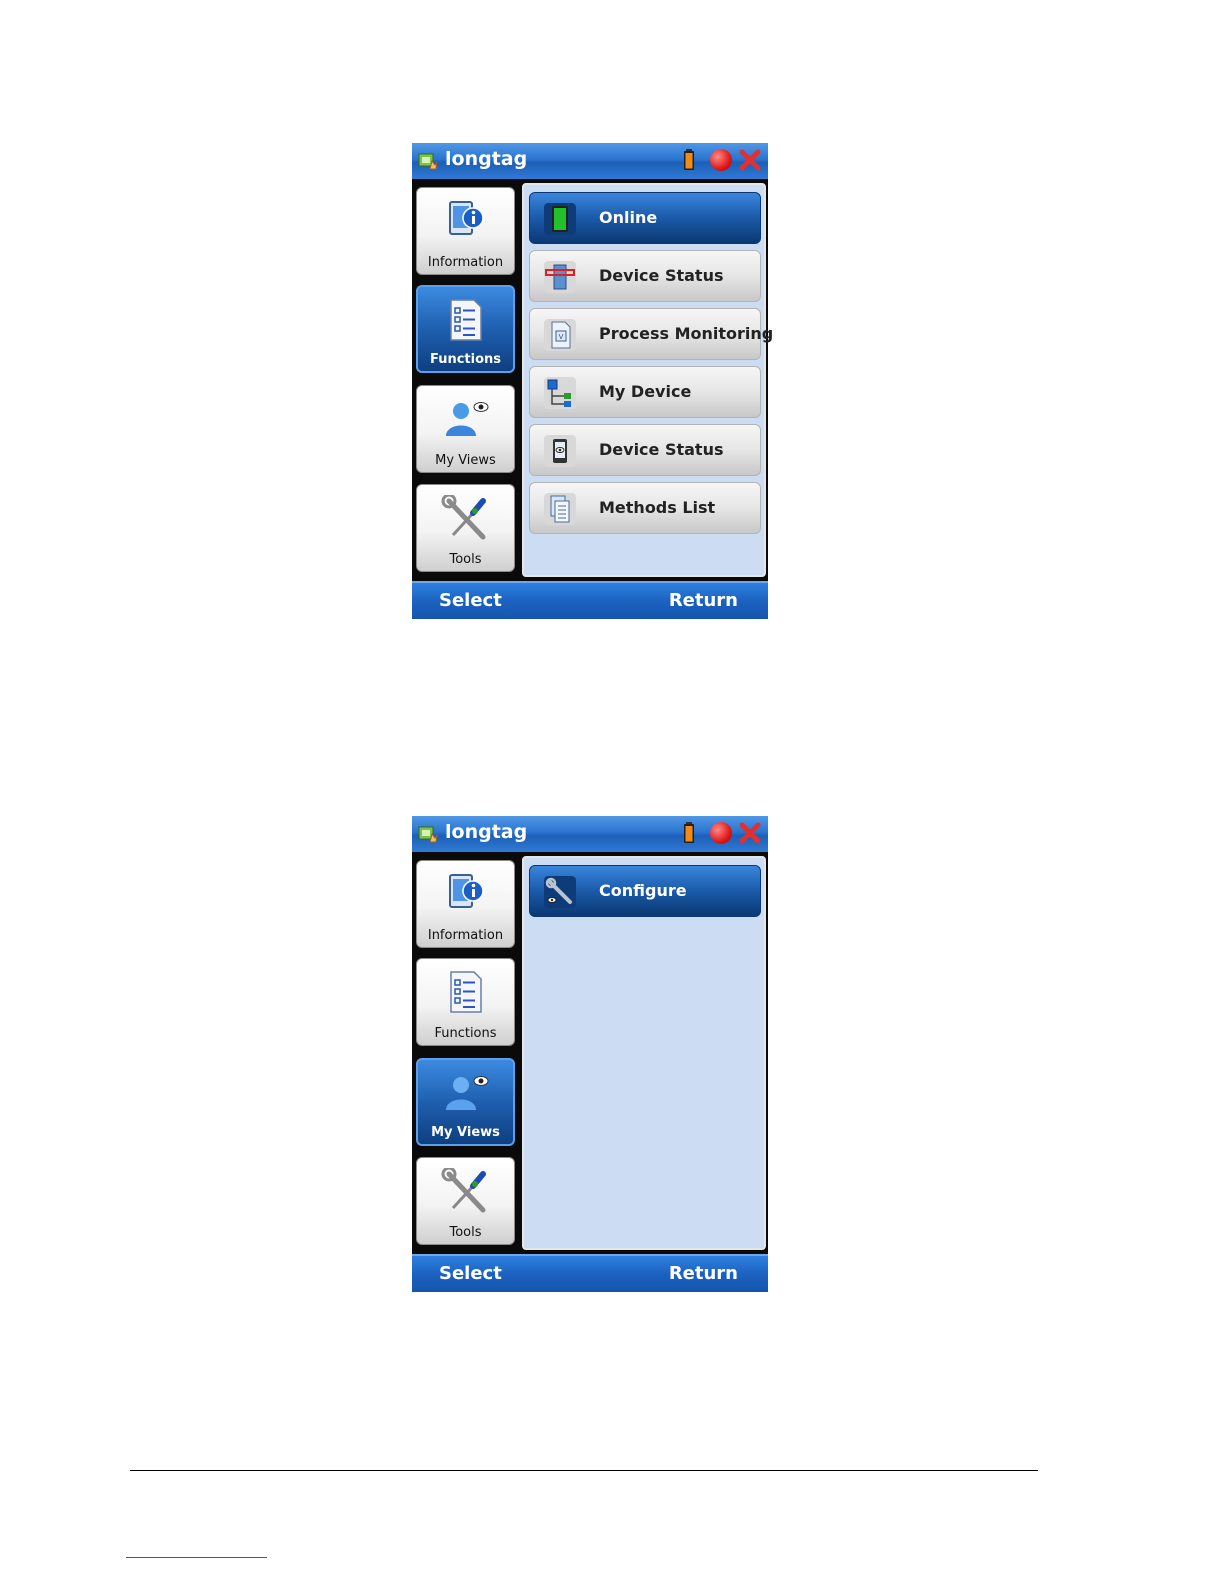  I want to click on device-status-icon, so click(560, 277).